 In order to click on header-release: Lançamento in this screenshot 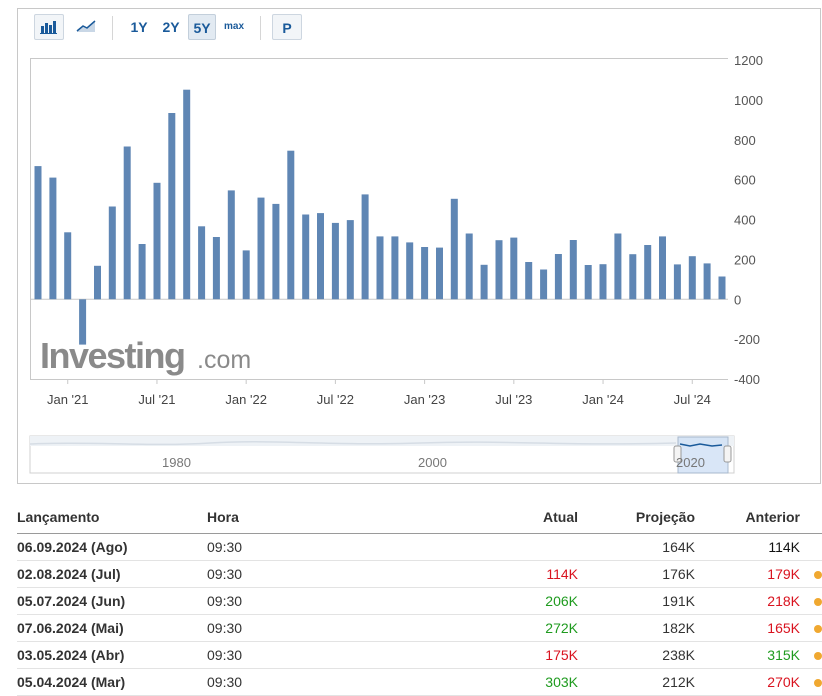, I will do `click(58, 517)`.